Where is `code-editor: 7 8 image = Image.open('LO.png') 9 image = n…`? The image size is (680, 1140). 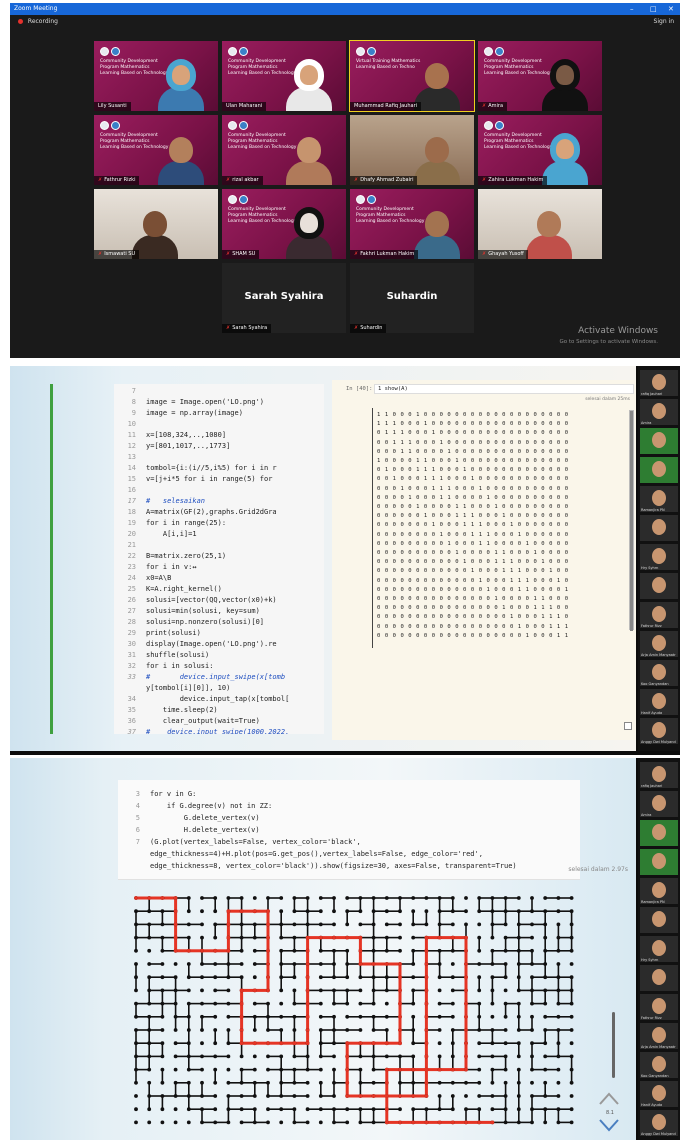
code-editor: 7 8 image = Image.open('LO.png') 9 image = n… is located at coordinates (219, 559).